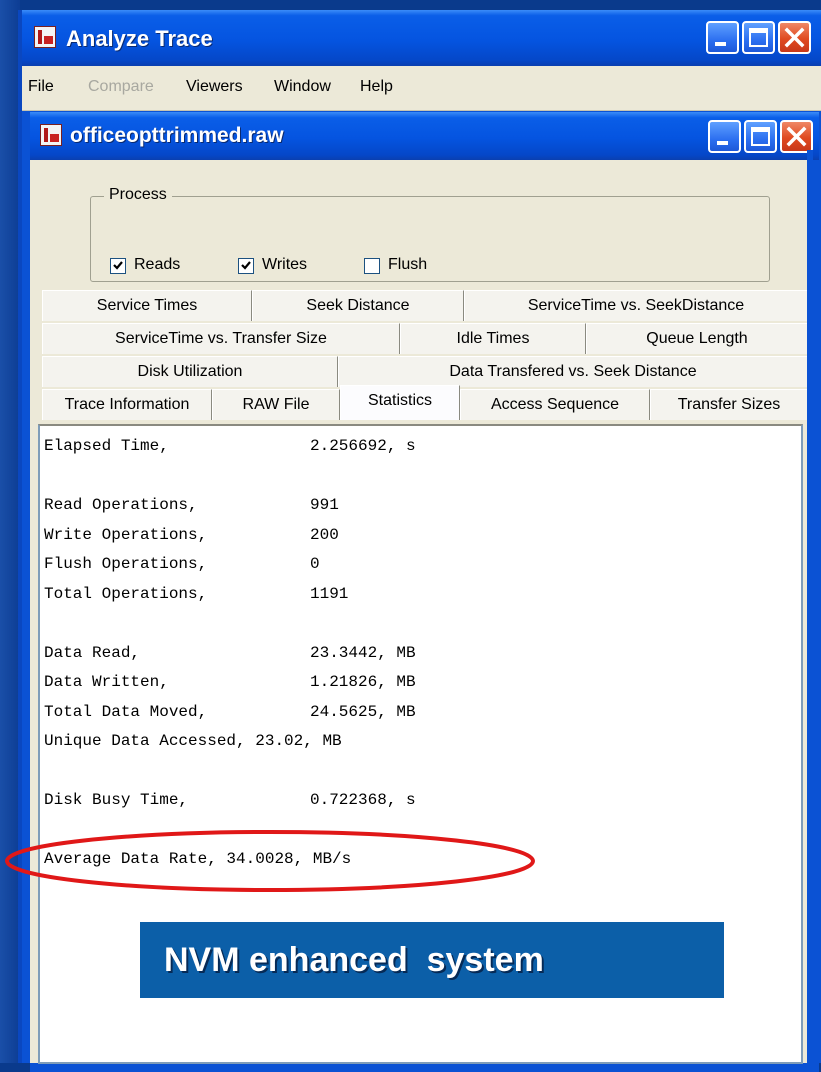 This screenshot has width=821, height=1072. What do you see at coordinates (697, 338) in the screenshot?
I see `tab-queue-length: Queue Length` at bounding box center [697, 338].